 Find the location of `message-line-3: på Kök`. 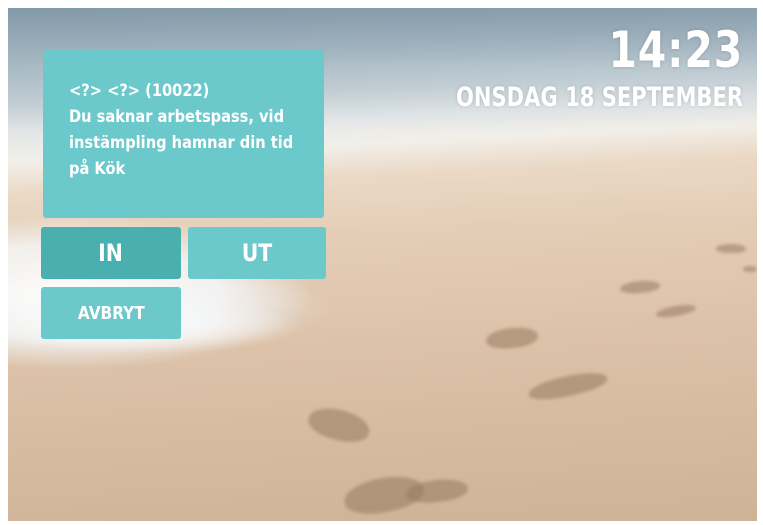

message-line-3: på Kök is located at coordinates (97, 169).